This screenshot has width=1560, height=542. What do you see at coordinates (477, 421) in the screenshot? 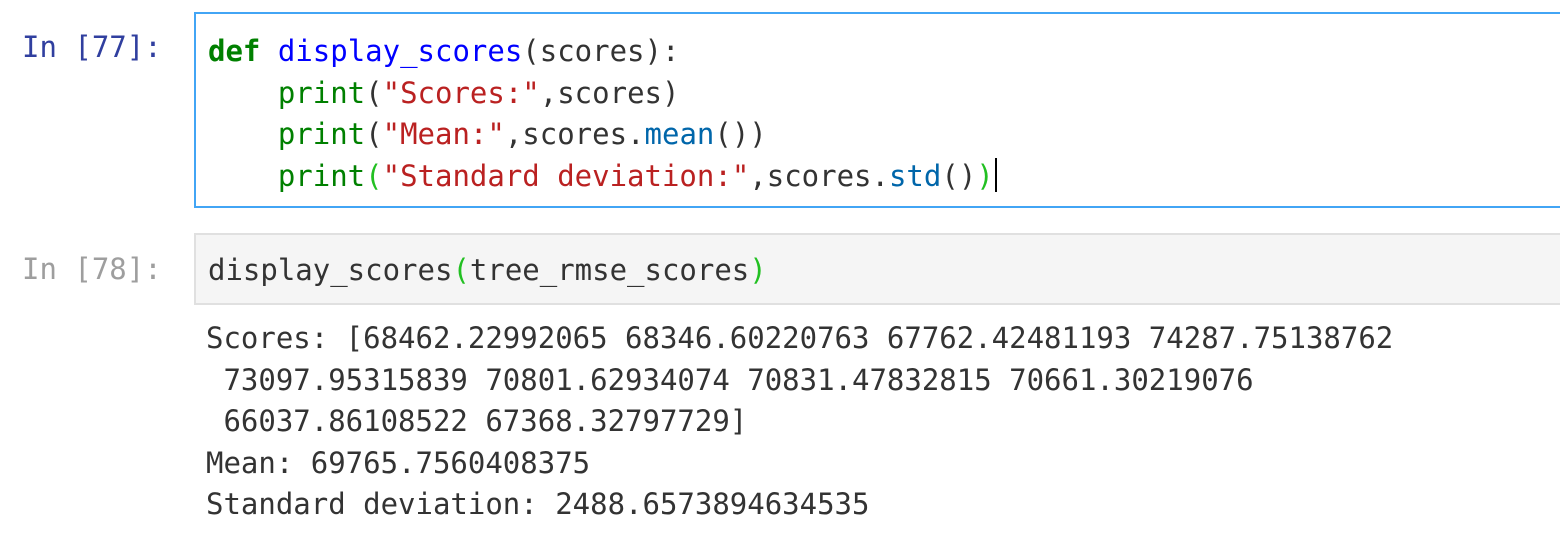
I see `output-line: 66037.86108522 67368.32797729]` at bounding box center [477, 421].